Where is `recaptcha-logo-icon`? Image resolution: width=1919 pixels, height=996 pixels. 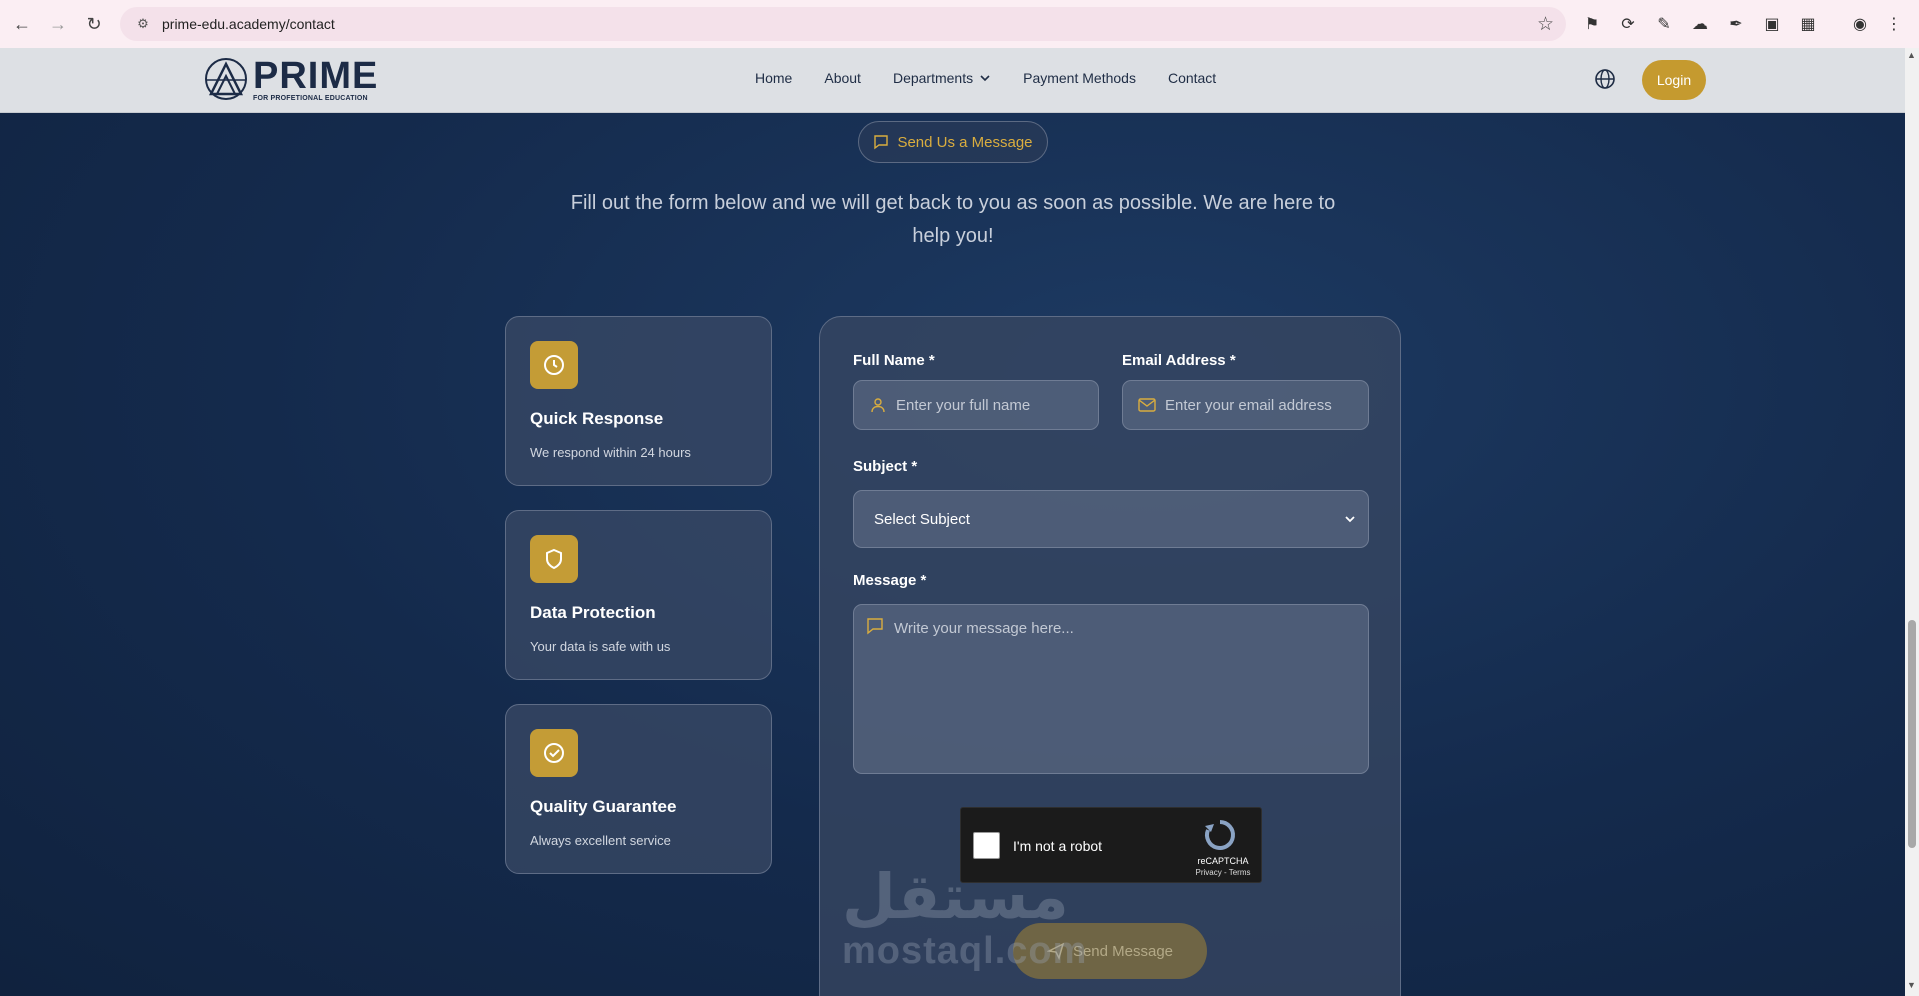 recaptcha-logo-icon is located at coordinates (1220, 835).